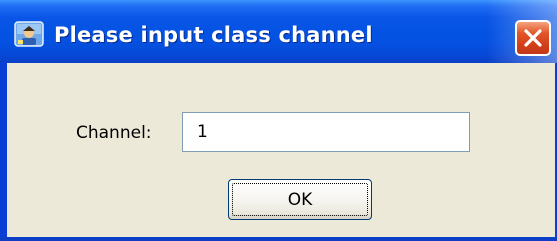  What do you see at coordinates (213, 35) in the screenshot?
I see `window-title: Please input class channel` at bounding box center [213, 35].